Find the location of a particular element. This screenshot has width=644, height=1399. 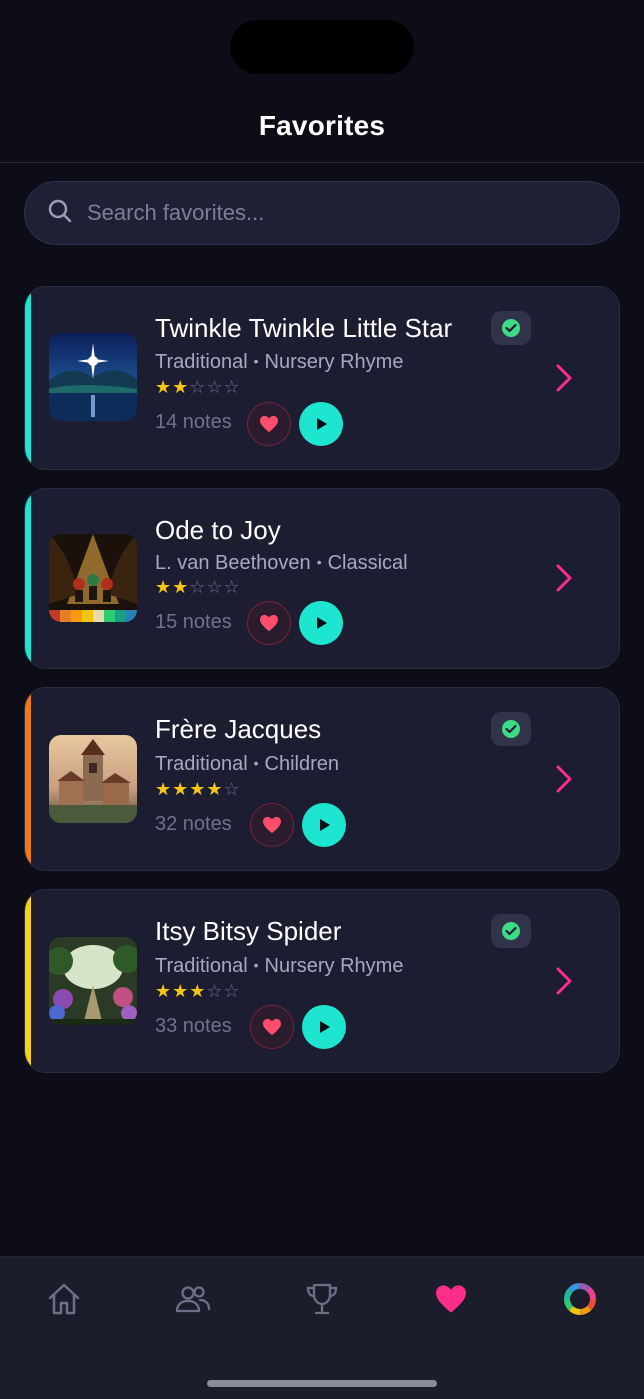

tab-favorites is located at coordinates (451, 1299).